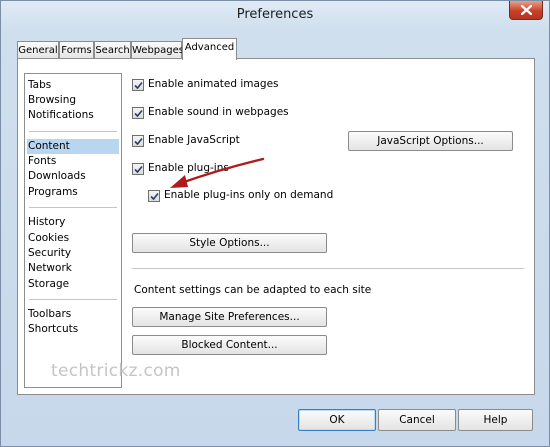 This screenshot has height=447, width=550. I want to click on close-button, so click(526, 10).